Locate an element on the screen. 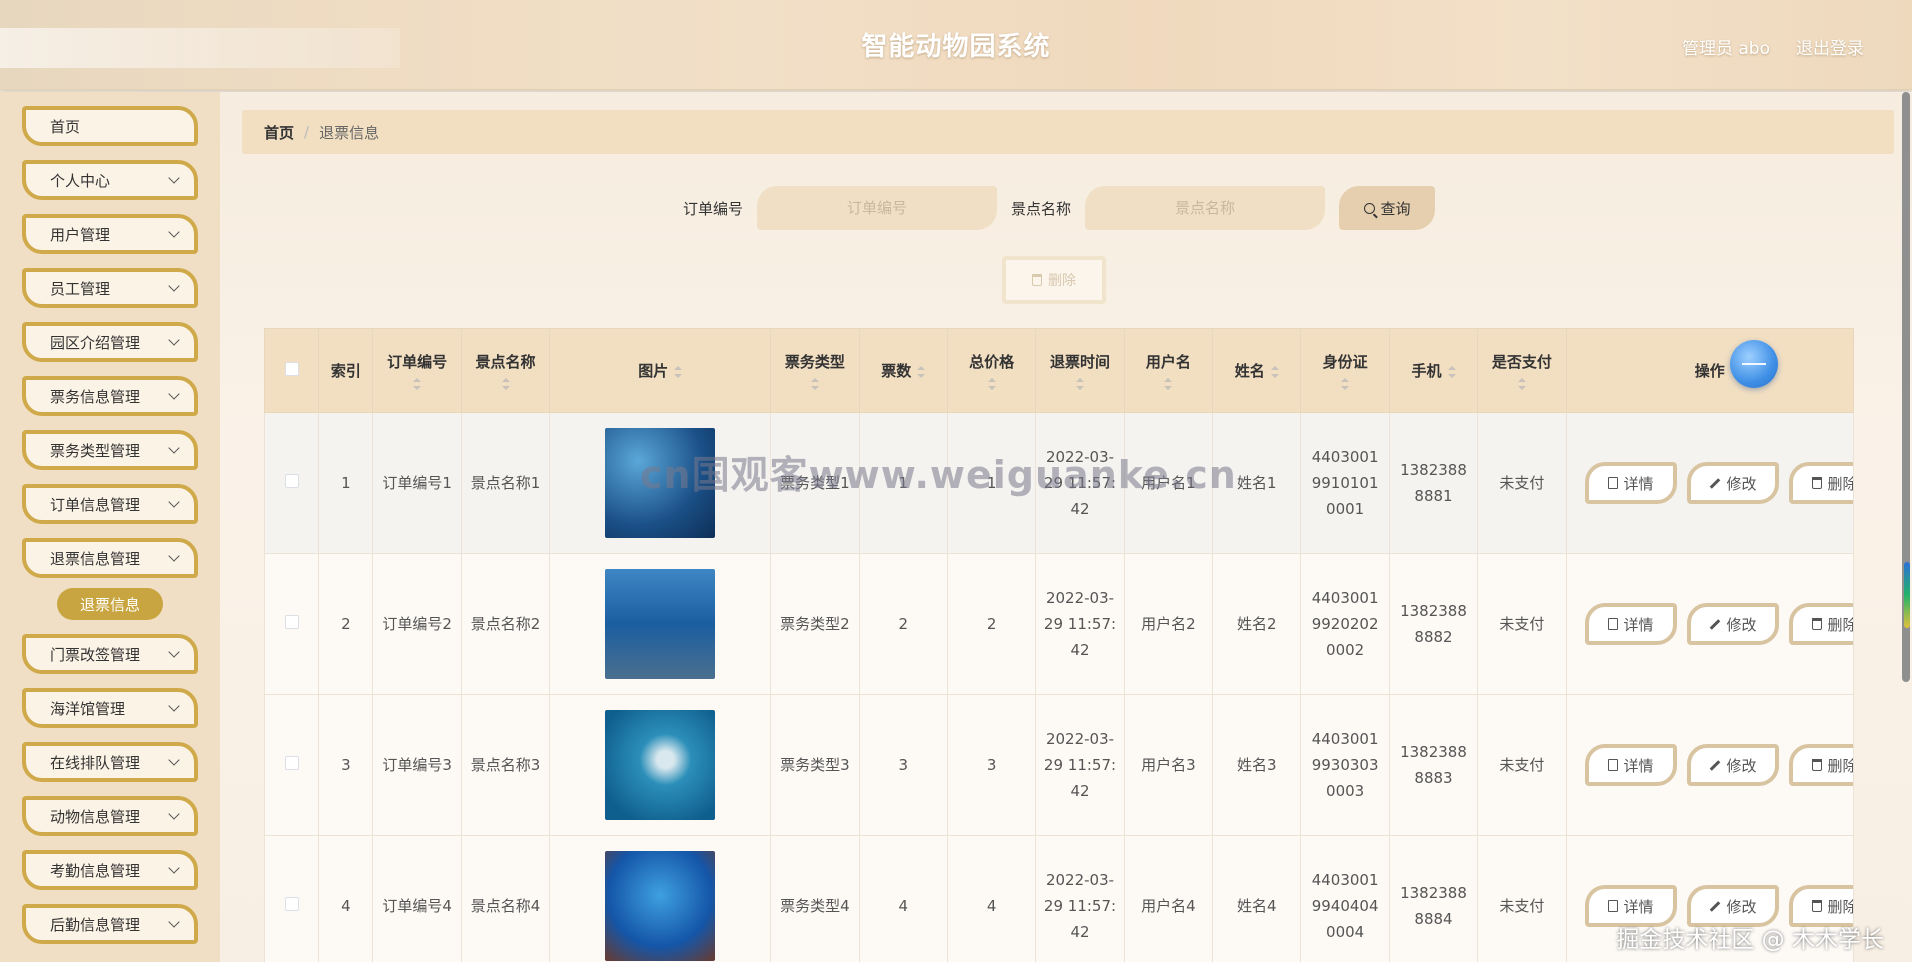 This screenshot has width=1912, height=962. sidebar-item-park-intro: 园区介绍管理 is located at coordinates (110, 342).